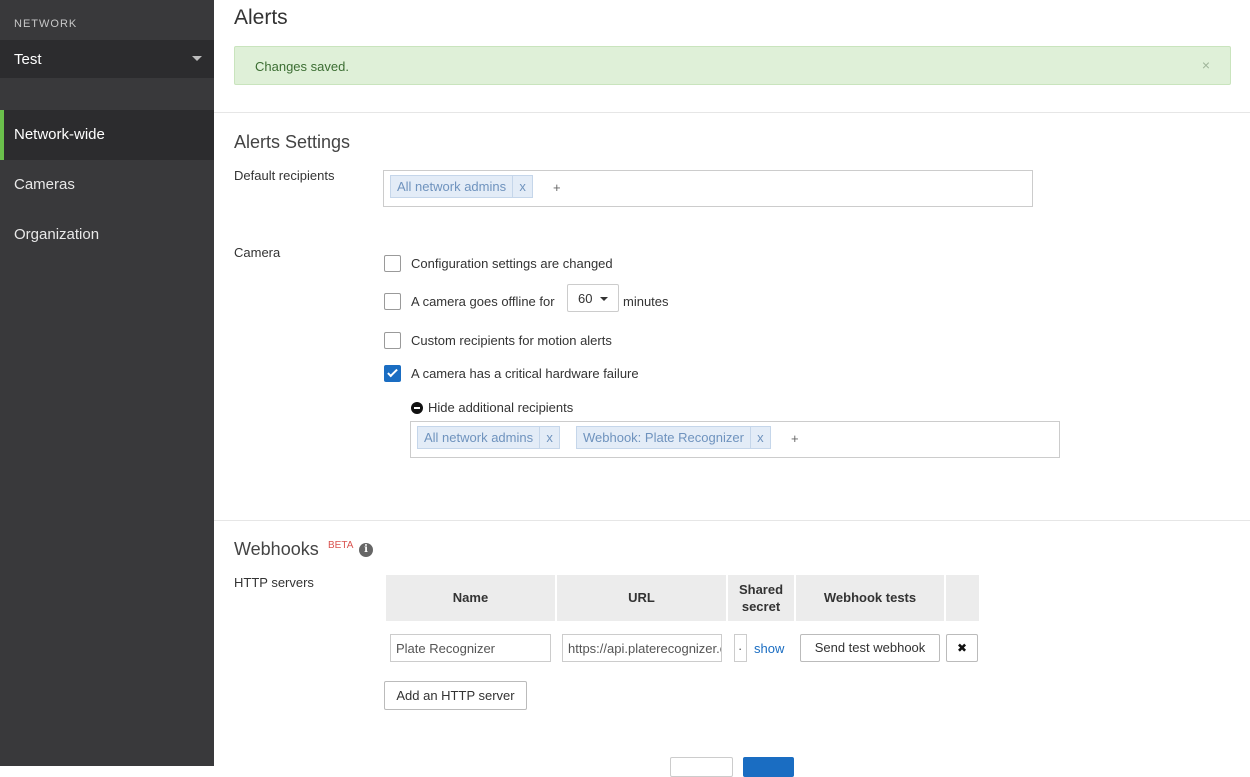 The image size is (1250, 777). I want to click on column-header-label: URL, so click(641, 597).